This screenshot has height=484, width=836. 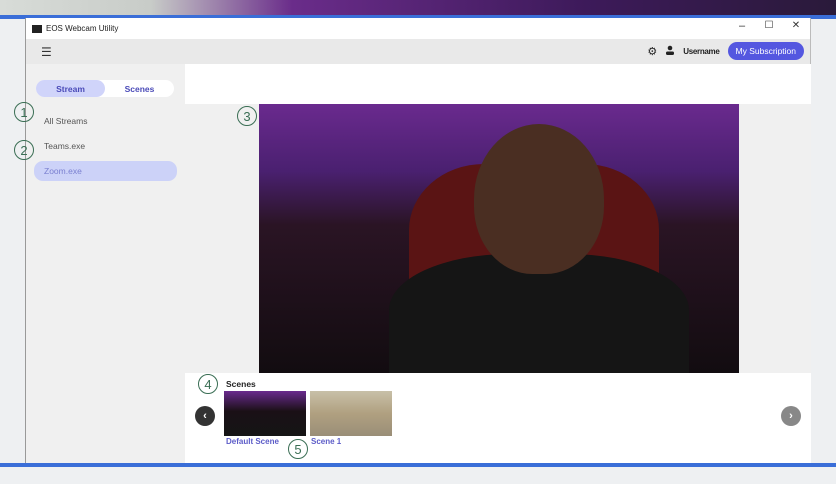 What do you see at coordinates (37, 28) in the screenshot?
I see `app-icon` at bounding box center [37, 28].